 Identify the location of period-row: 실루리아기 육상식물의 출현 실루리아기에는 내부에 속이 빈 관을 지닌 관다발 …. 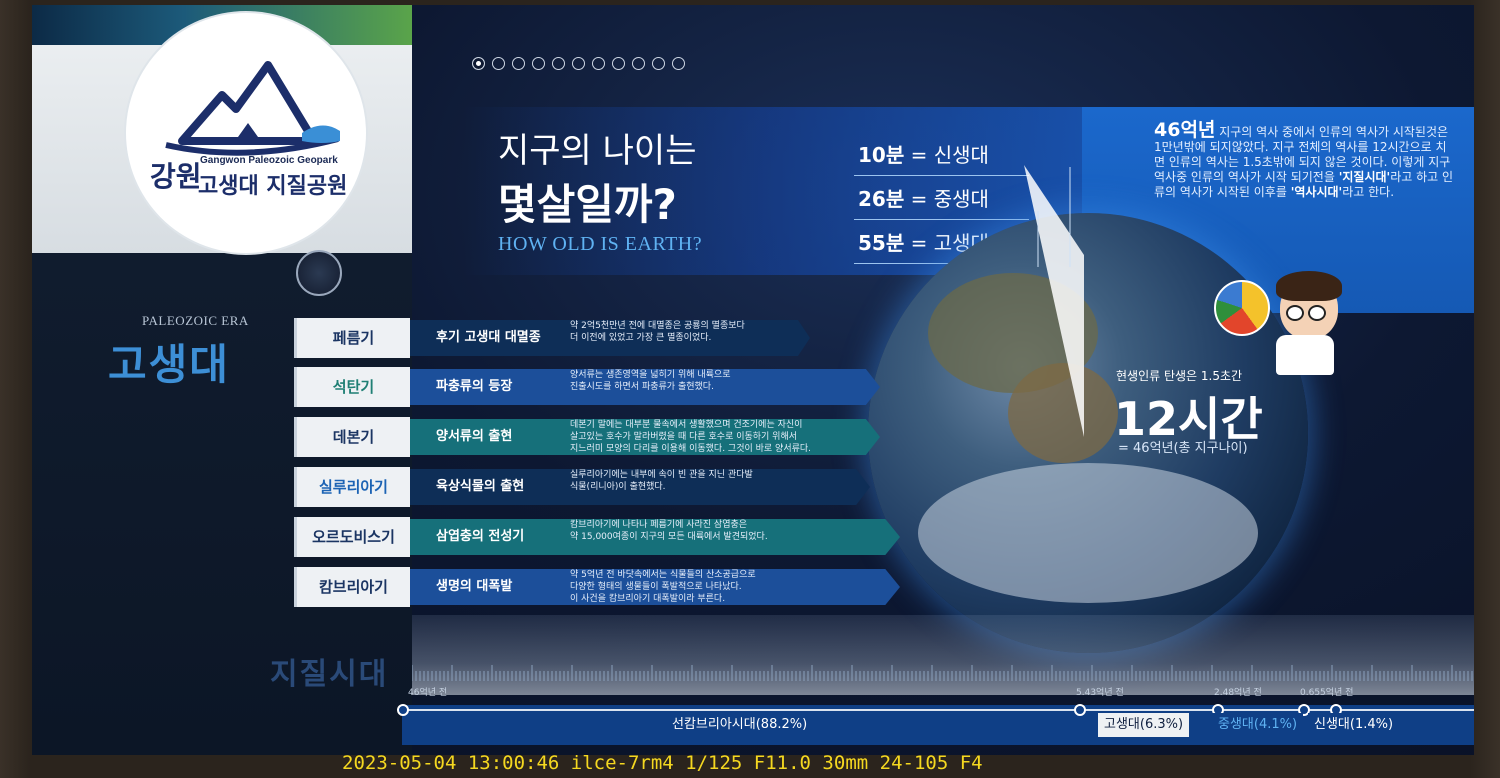
(708, 487).